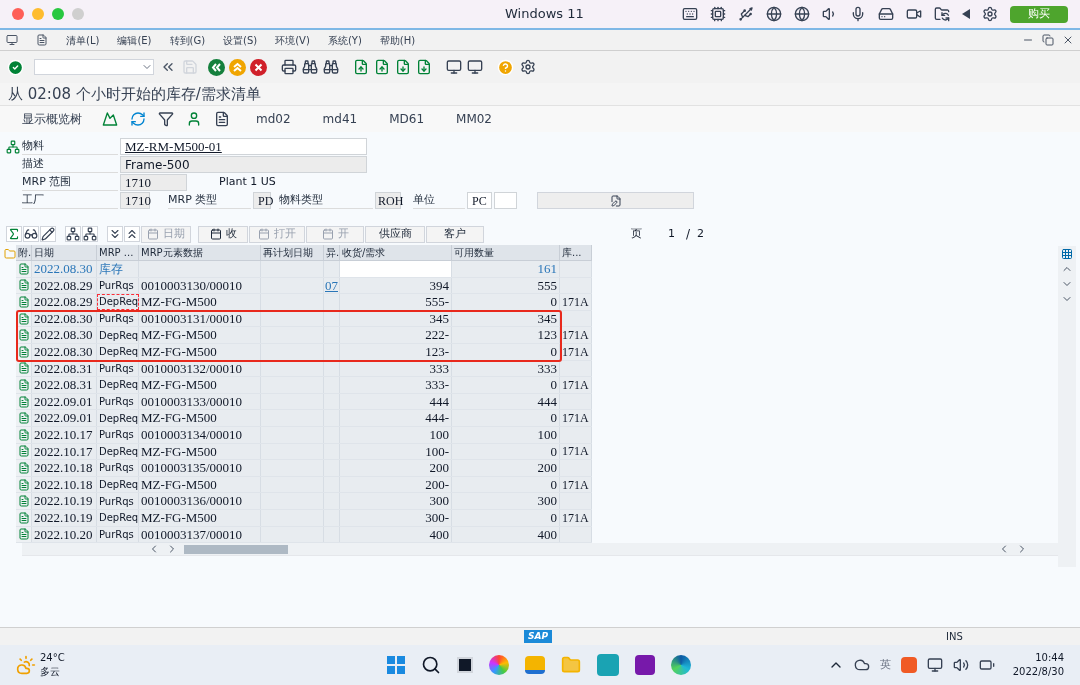 The width and height of the screenshot is (1080, 685). Describe the element at coordinates (942, 14) in the screenshot. I see `shared-folder-icon` at that location.